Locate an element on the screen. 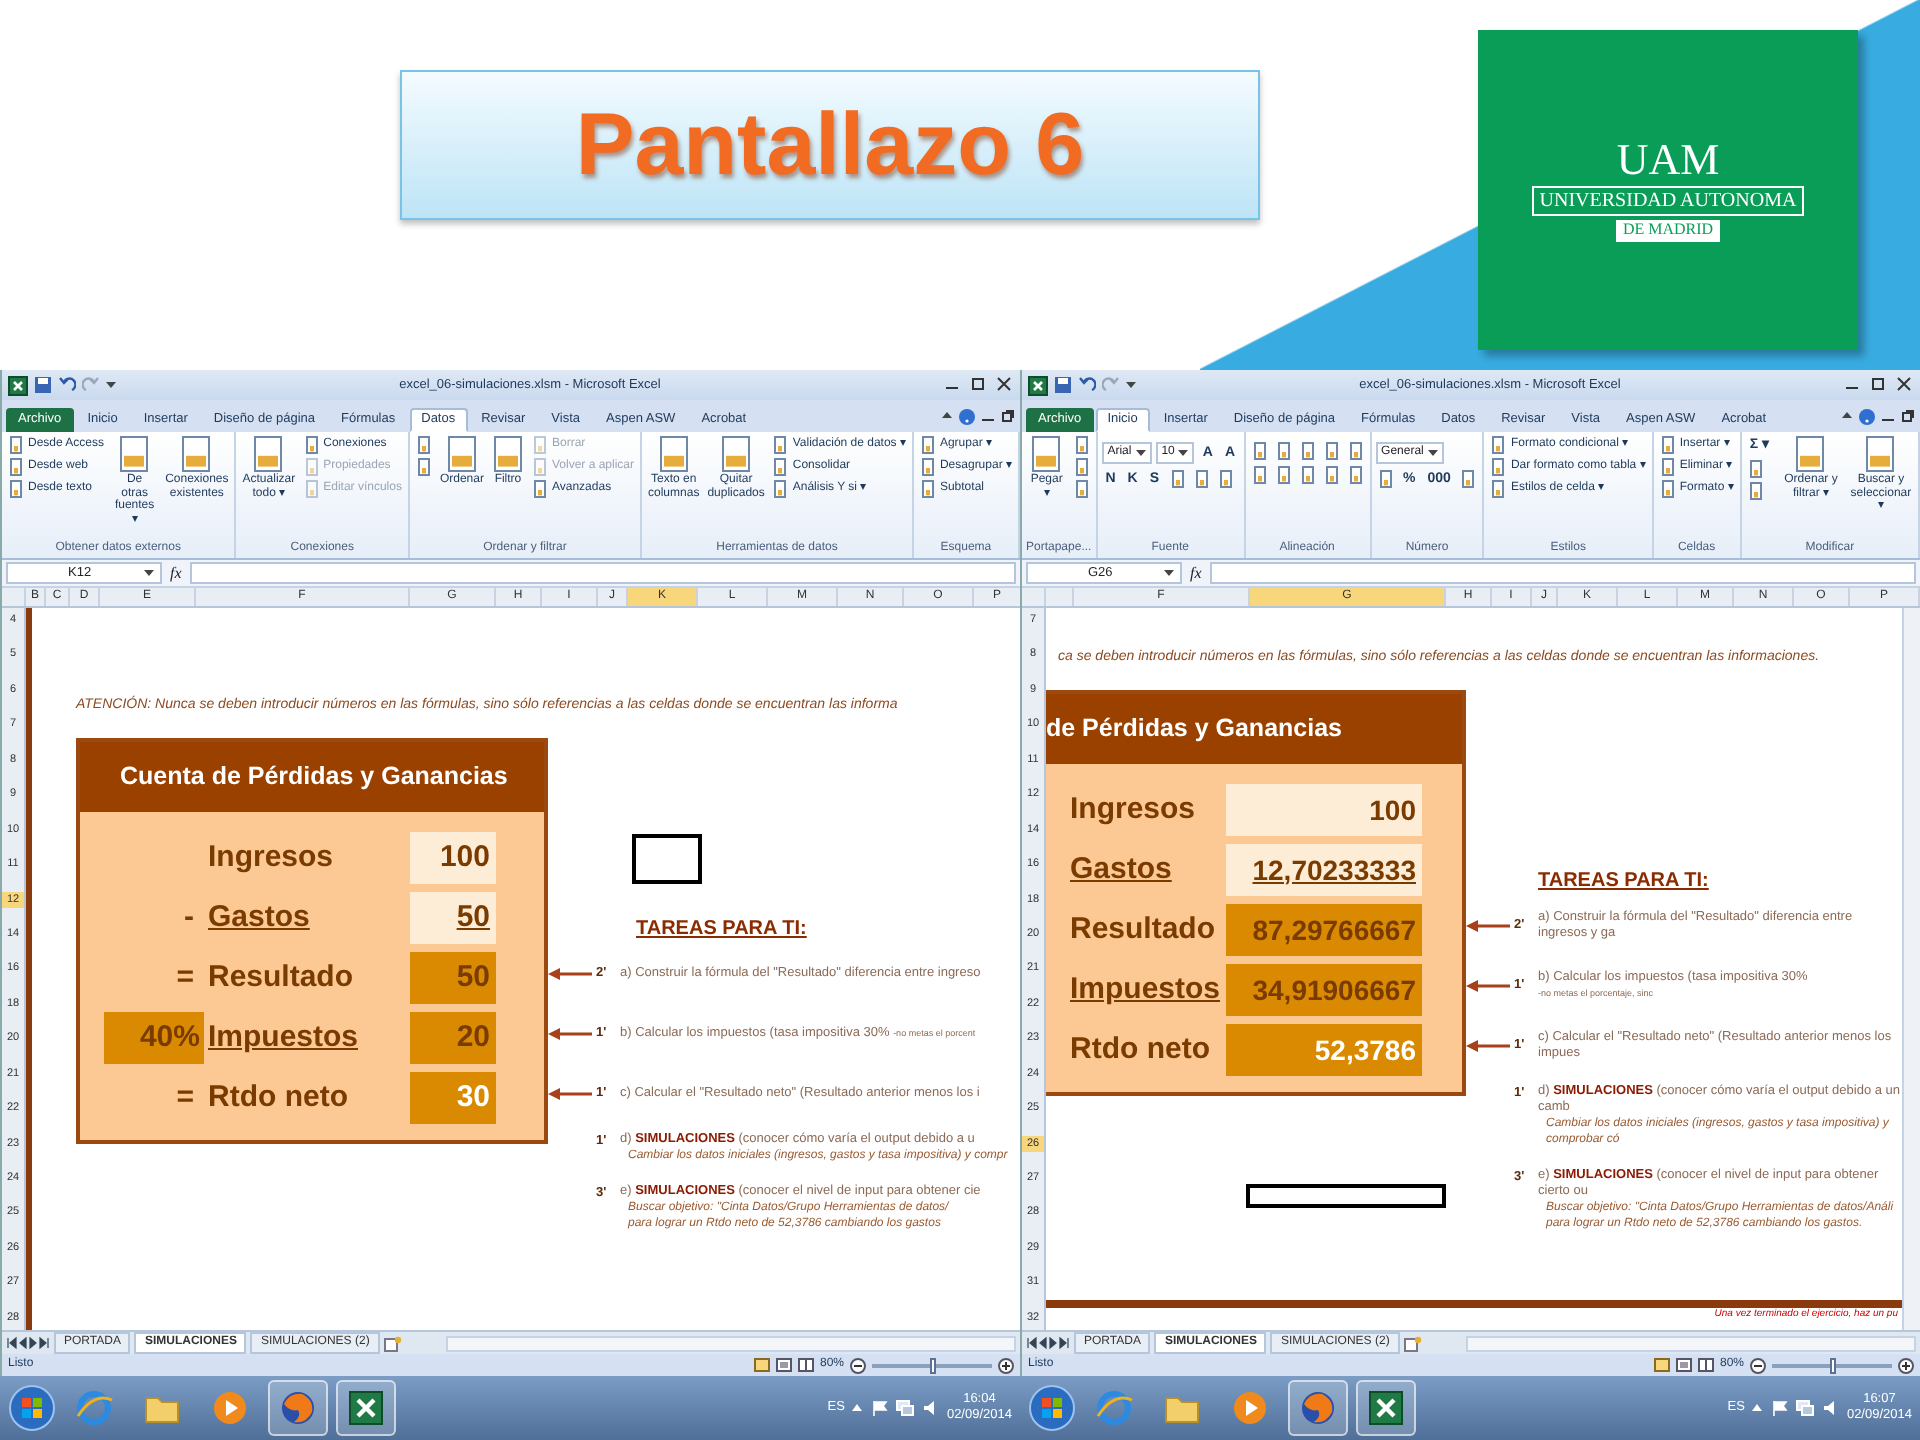  vertical-scrollbar is located at coordinates (1911, 969).